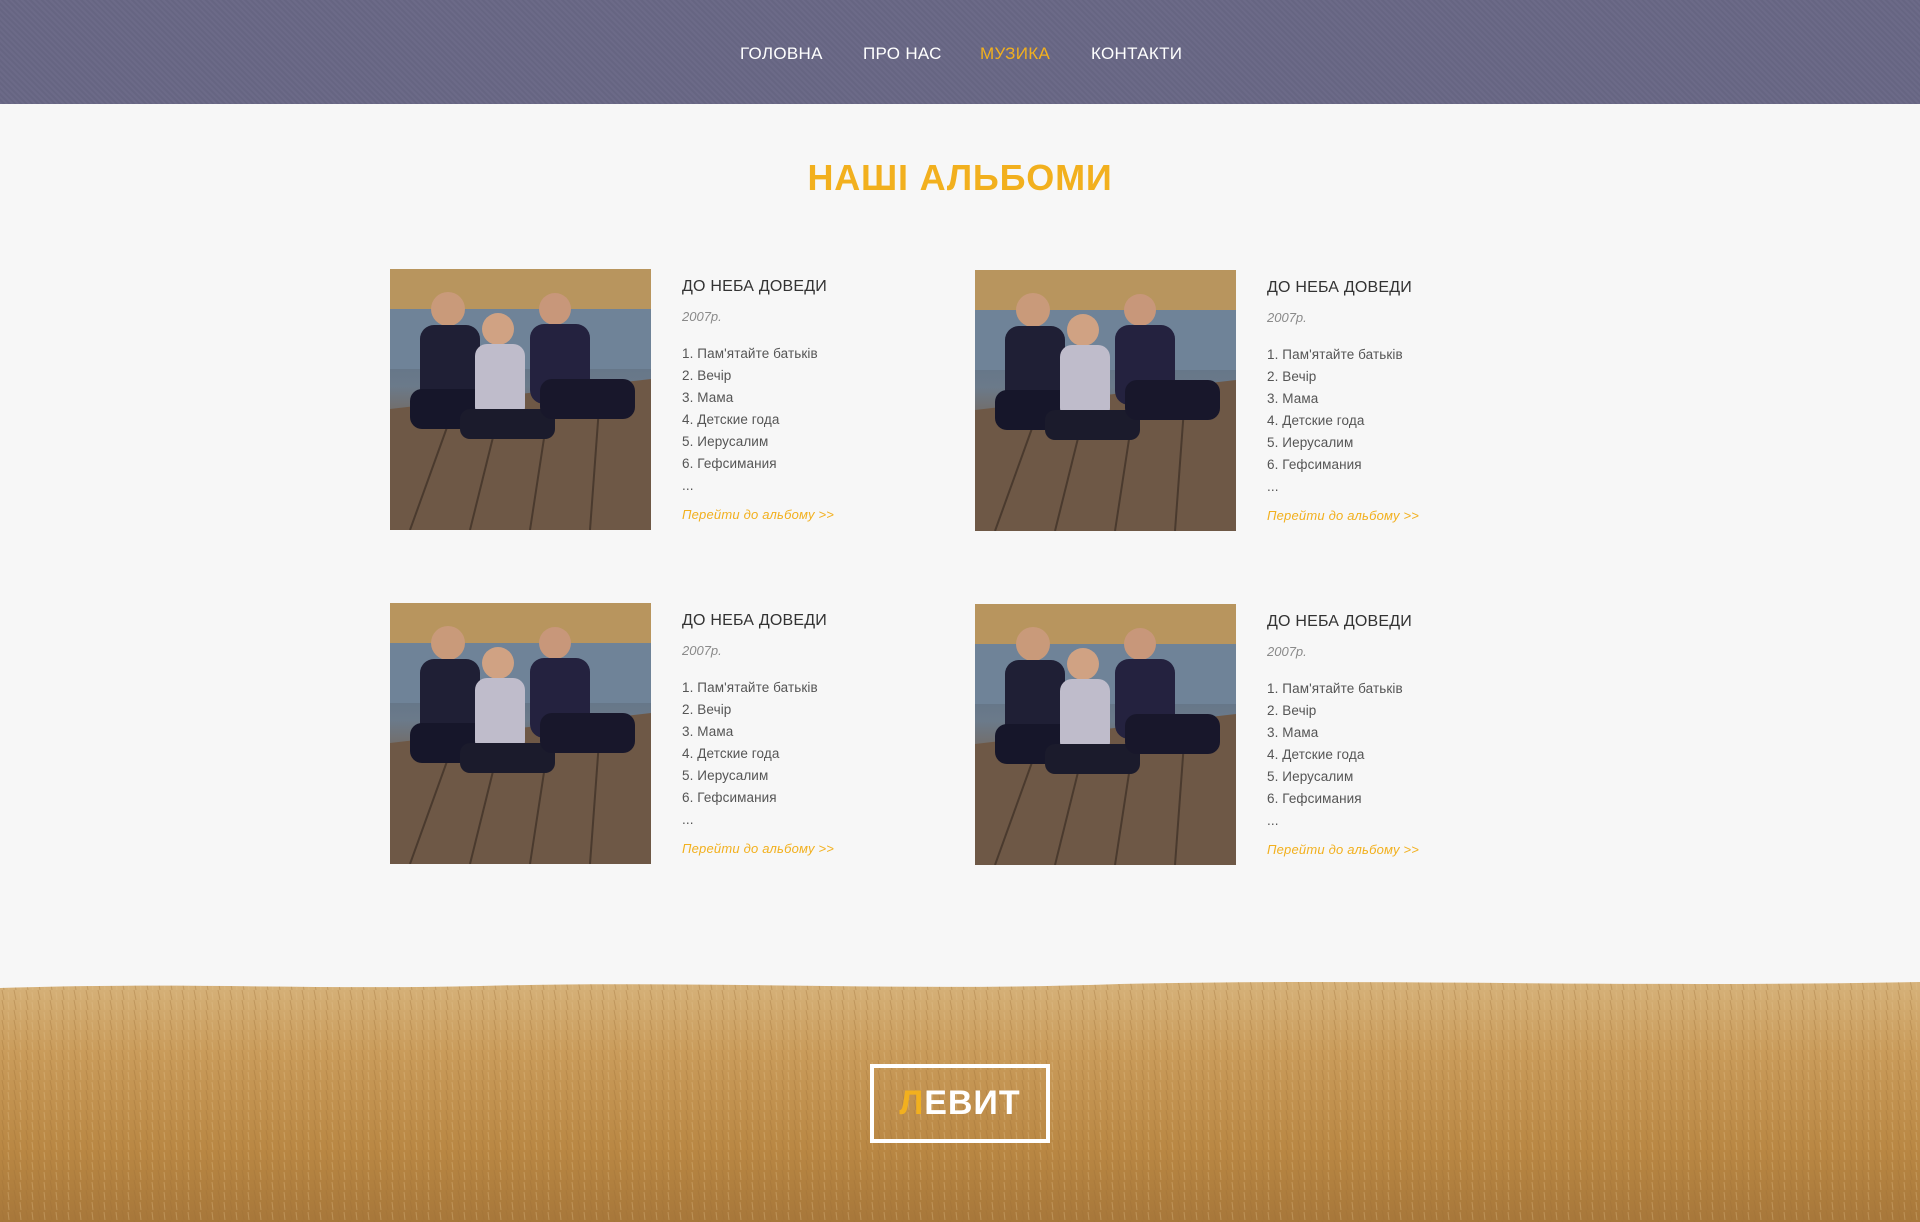  I want to click on nav-item-music: МУЗИКА, so click(1015, 54).